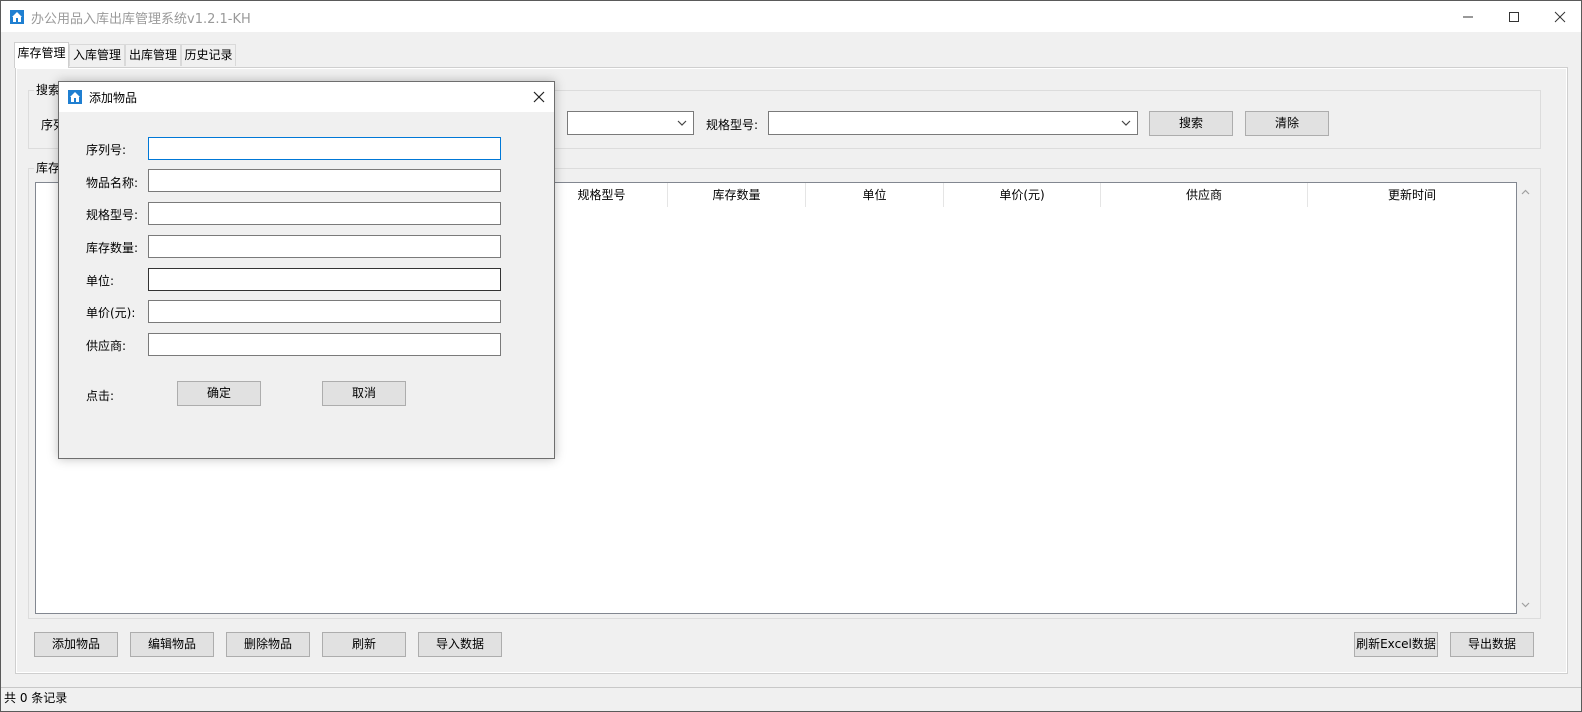 The height and width of the screenshot is (712, 1582). Describe the element at coordinates (1396, 644) in the screenshot. I see `refresh-excel-button: 刷新Excel数据` at that location.